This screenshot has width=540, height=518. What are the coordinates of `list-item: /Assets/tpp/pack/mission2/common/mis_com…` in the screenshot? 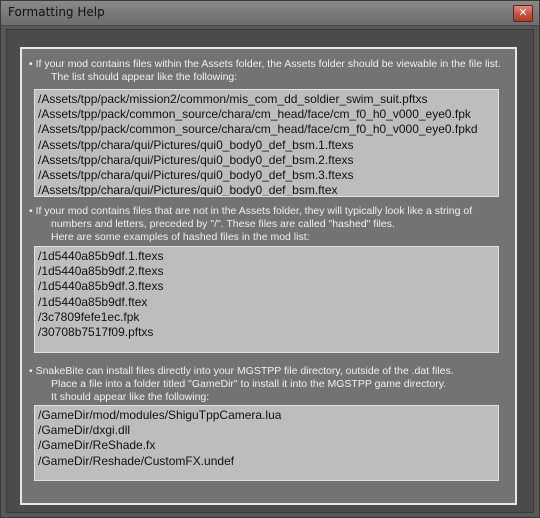 It's located at (233, 99).